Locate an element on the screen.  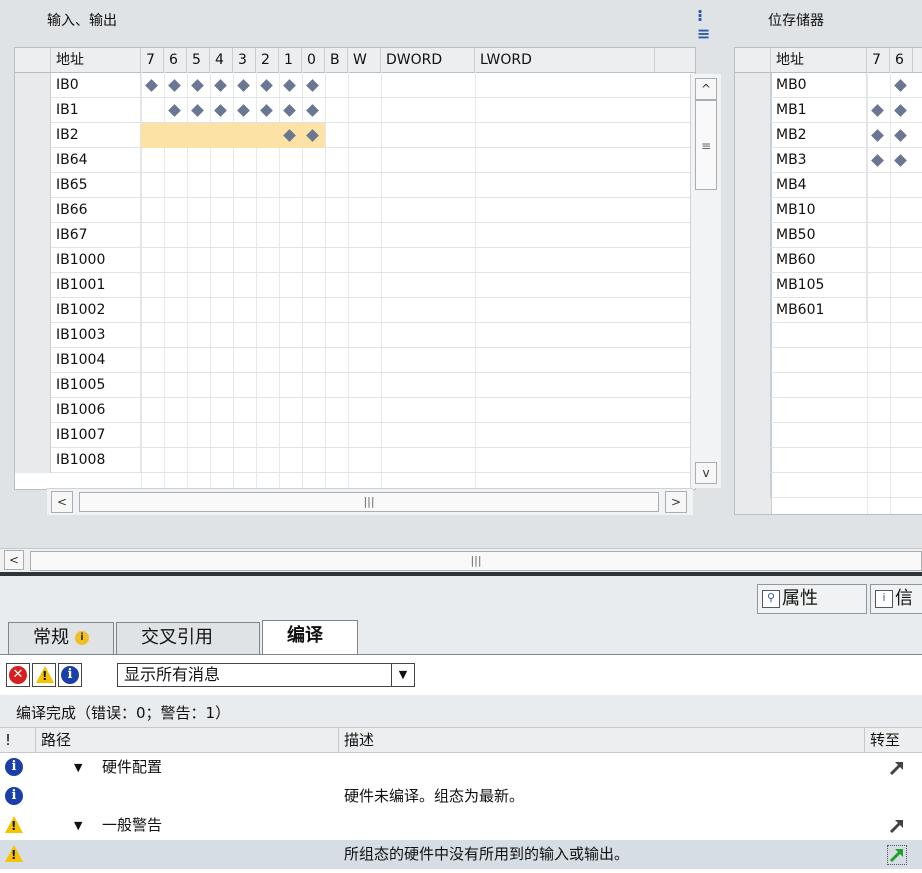
table-row: IB1004 is located at coordinates (355, 360).